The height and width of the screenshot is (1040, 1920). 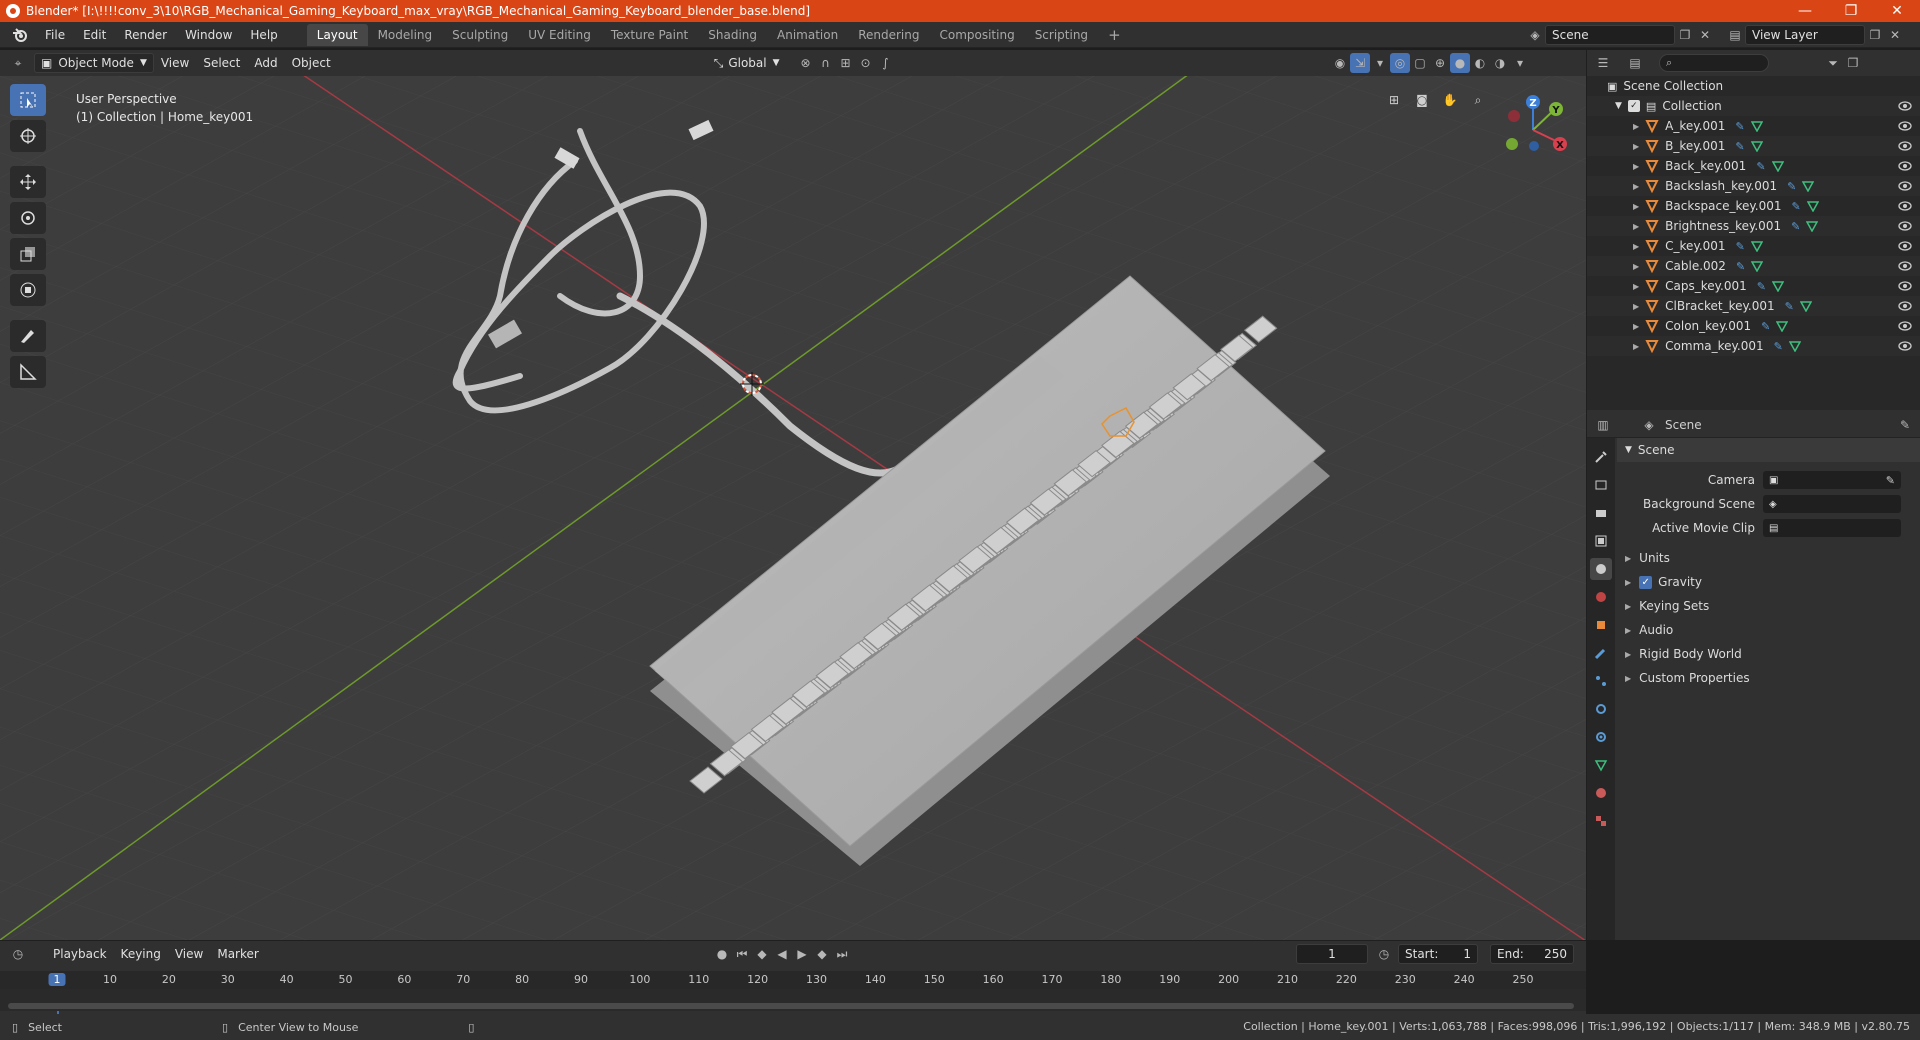 What do you see at coordinates (806, 63) in the screenshot?
I see `pivot-icon: ⊗` at bounding box center [806, 63].